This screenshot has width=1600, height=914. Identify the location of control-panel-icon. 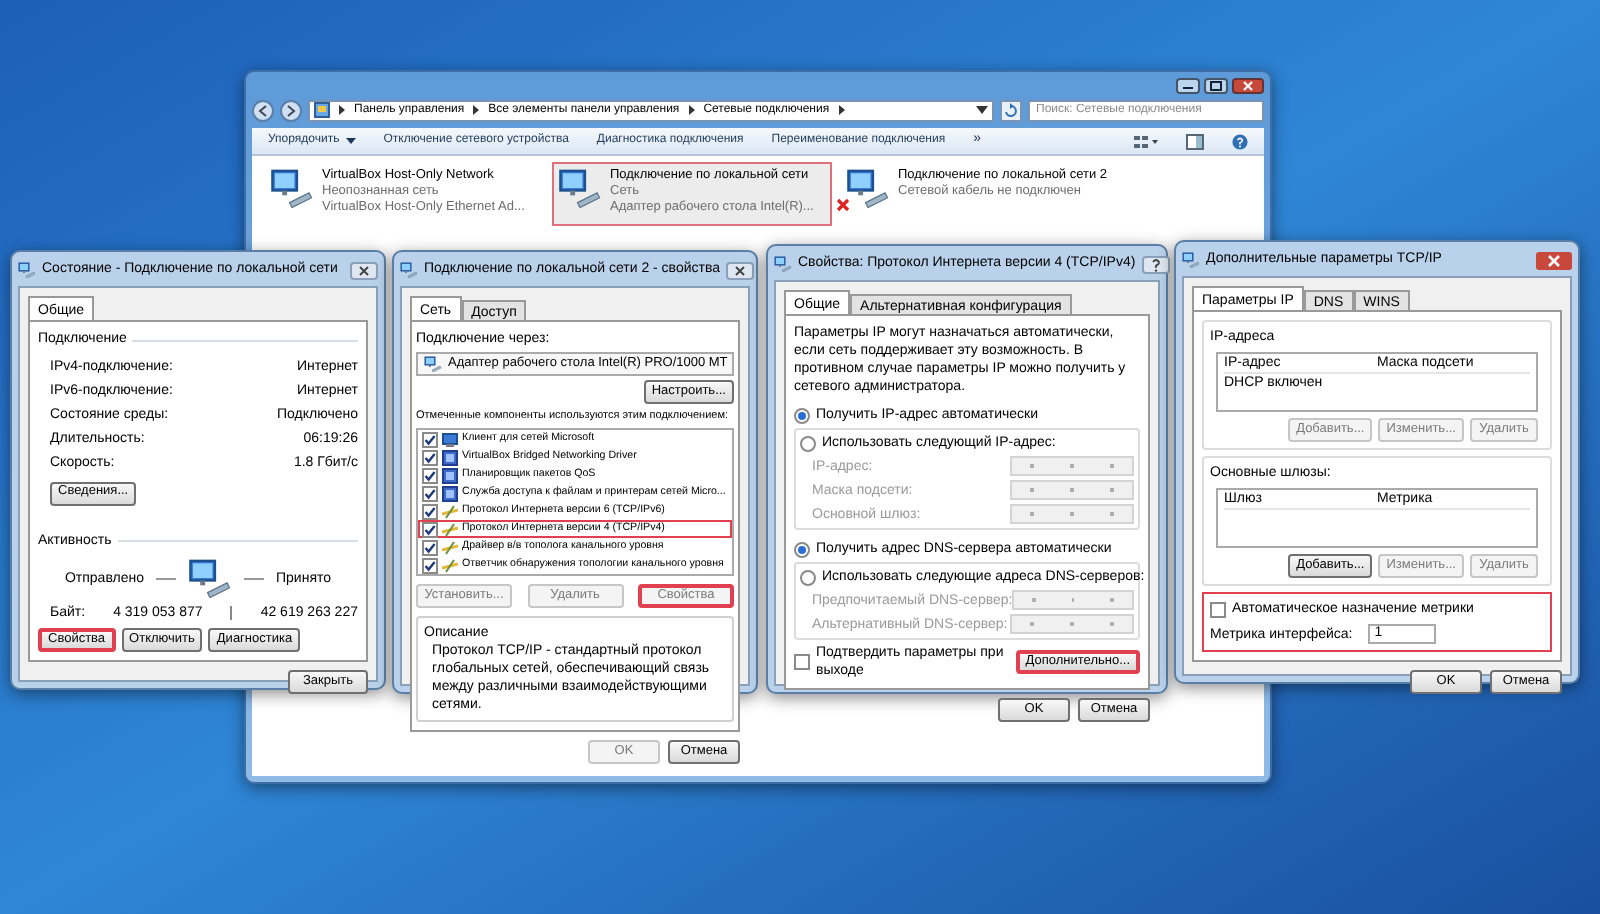
(322, 110).